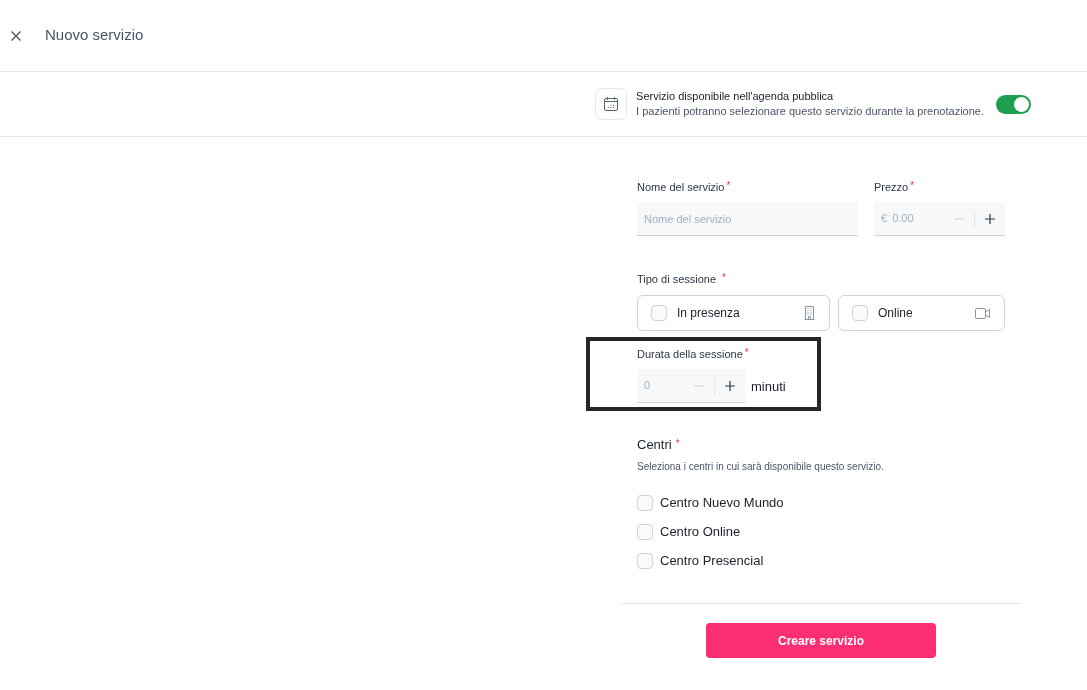 This screenshot has height=690, width=1087. What do you see at coordinates (691, 386) in the screenshot?
I see `duration-stepper: 0` at bounding box center [691, 386].